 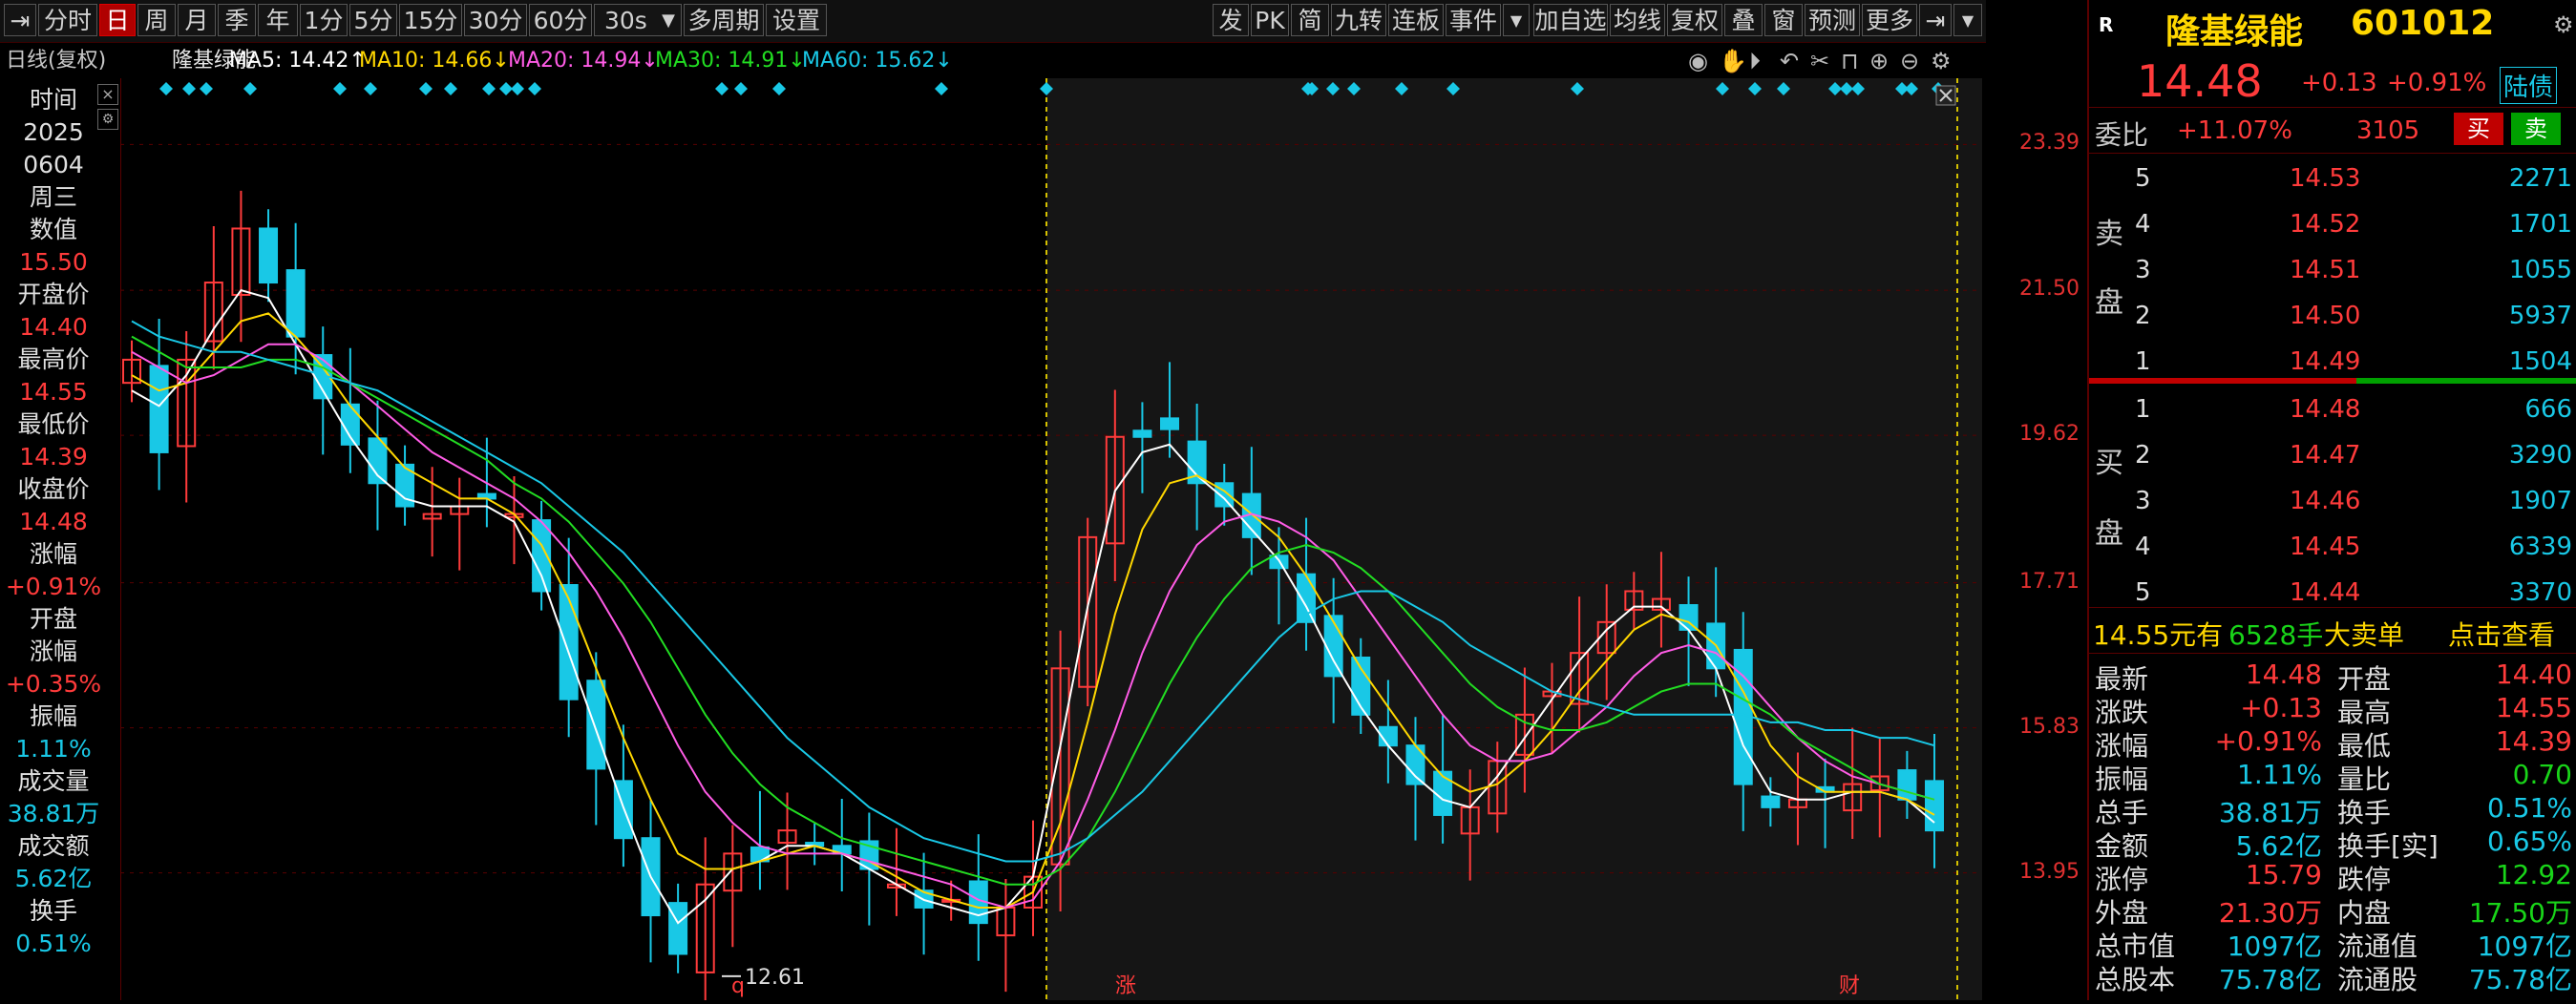 What do you see at coordinates (2540, 270) in the screenshot?
I see `ask-vol: 1055` at bounding box center [2540, 270].